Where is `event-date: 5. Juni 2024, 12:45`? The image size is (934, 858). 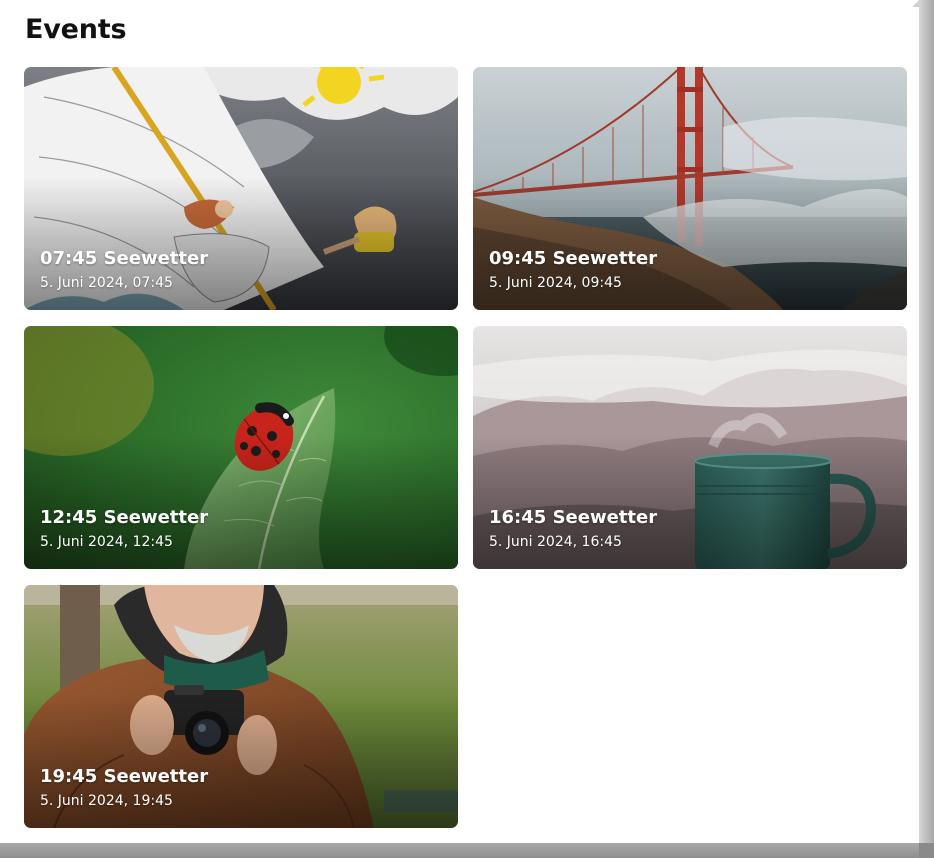 event-date: 5. Juni 2024, 12:45 is located at coordinates (106, 542).